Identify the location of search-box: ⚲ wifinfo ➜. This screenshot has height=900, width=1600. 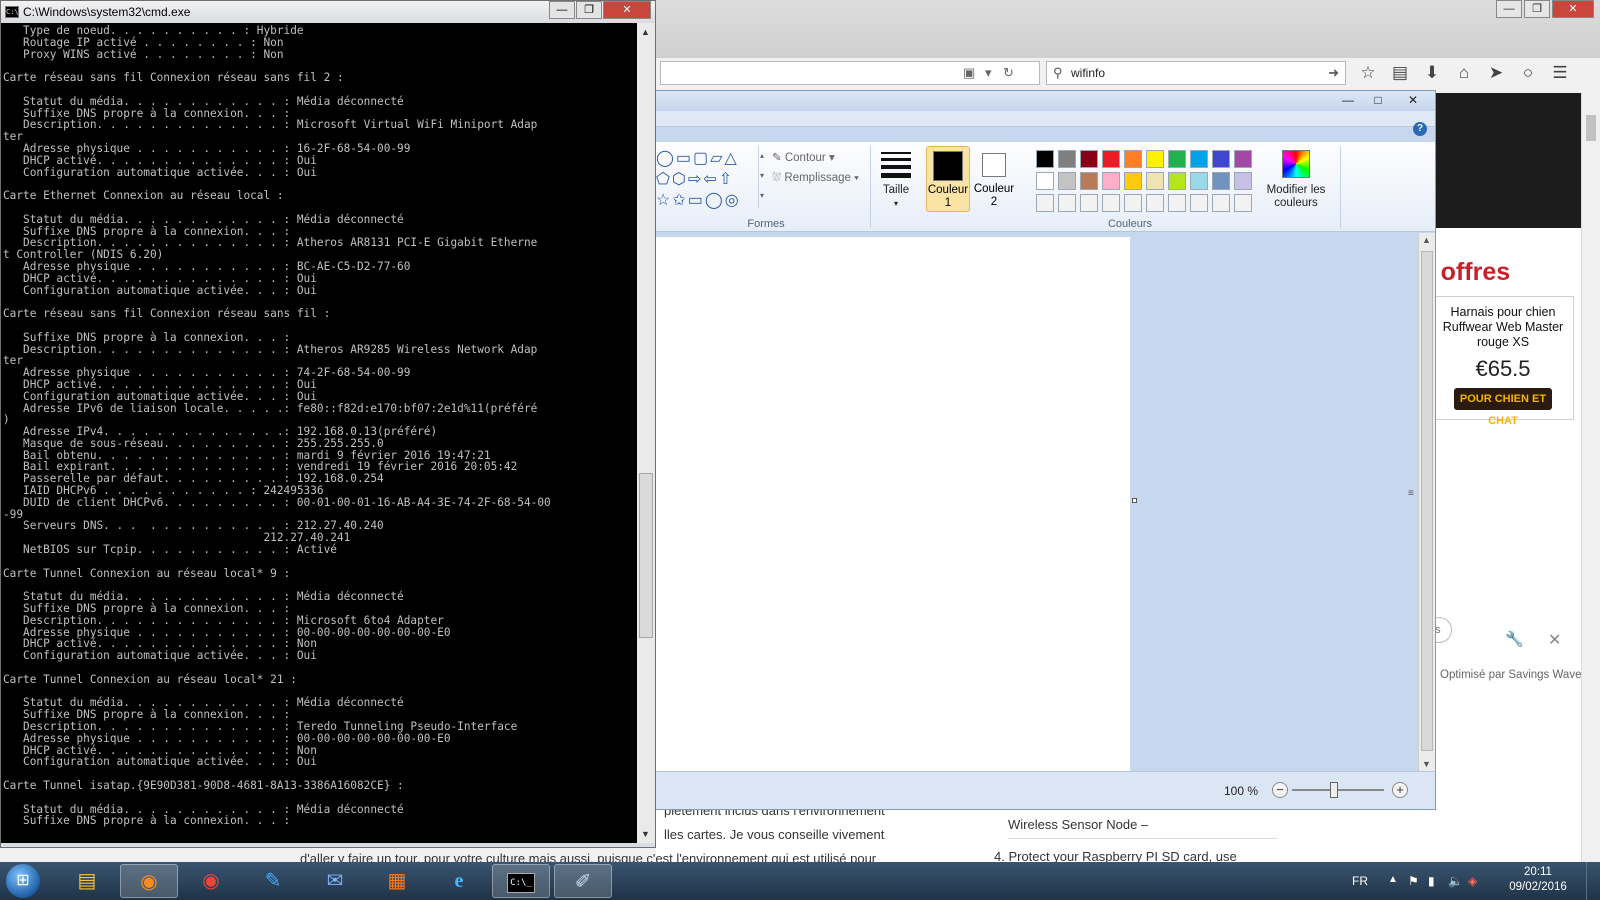
(1196, 73).